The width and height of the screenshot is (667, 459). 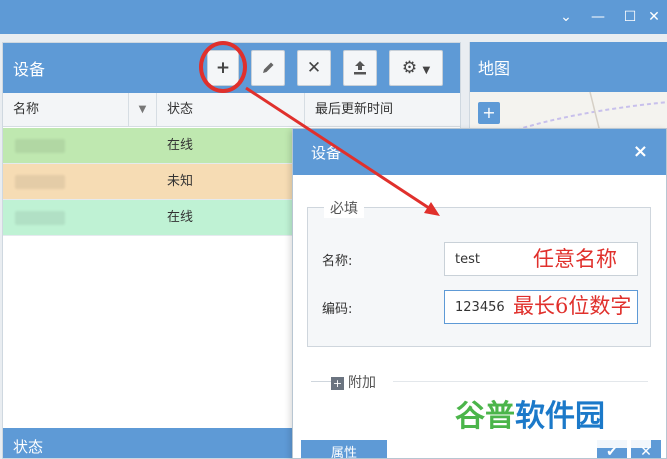 I want to click on dialog-title: 设备, so click(x=326, y=153).